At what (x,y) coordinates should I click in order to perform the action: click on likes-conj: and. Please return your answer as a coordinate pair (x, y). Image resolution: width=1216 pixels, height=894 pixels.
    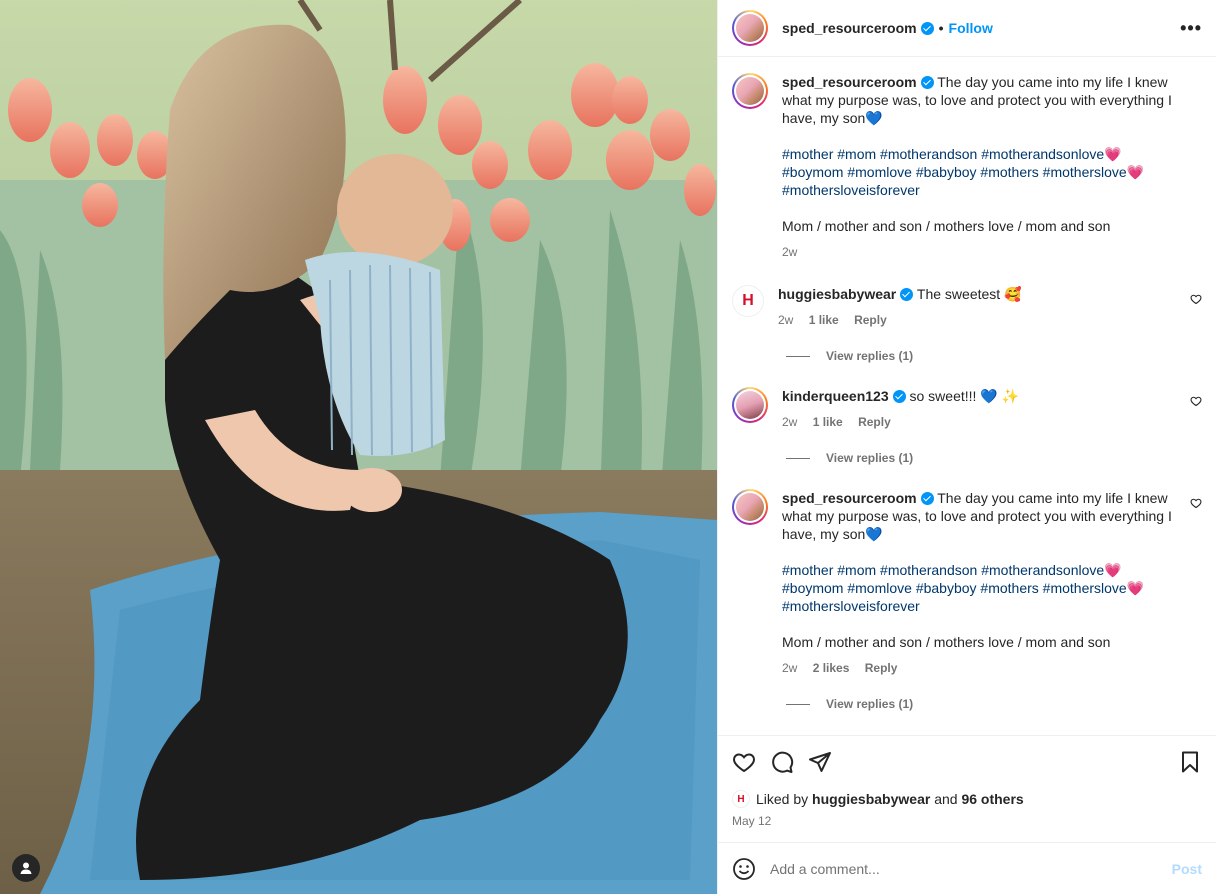
    Looking at the image, I should click on (946, 799).